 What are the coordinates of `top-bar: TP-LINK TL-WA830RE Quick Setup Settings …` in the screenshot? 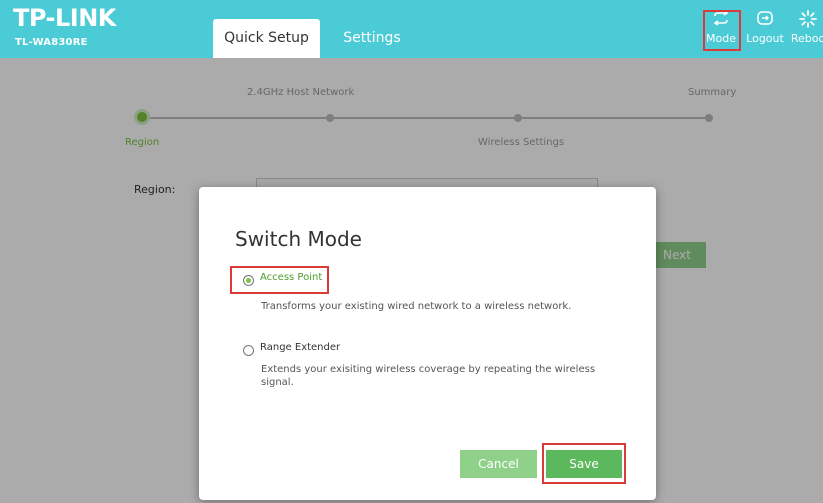 It's located at (411, 29).